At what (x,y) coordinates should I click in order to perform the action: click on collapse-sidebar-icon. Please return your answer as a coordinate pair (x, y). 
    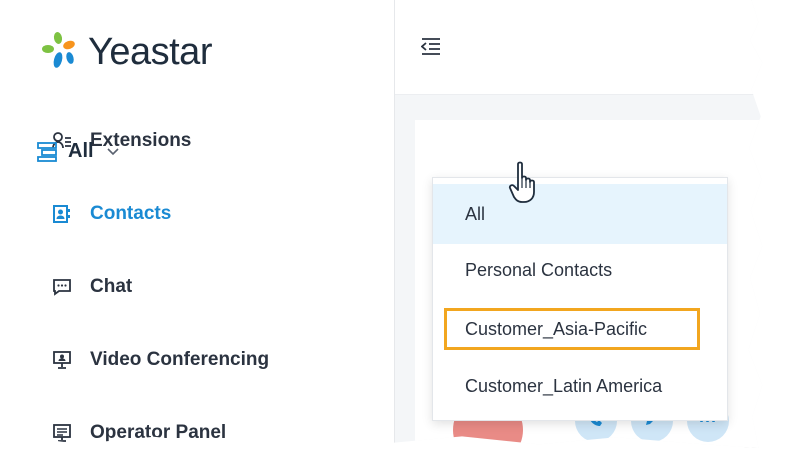
    Looking at the image, I should click on (430, 49).